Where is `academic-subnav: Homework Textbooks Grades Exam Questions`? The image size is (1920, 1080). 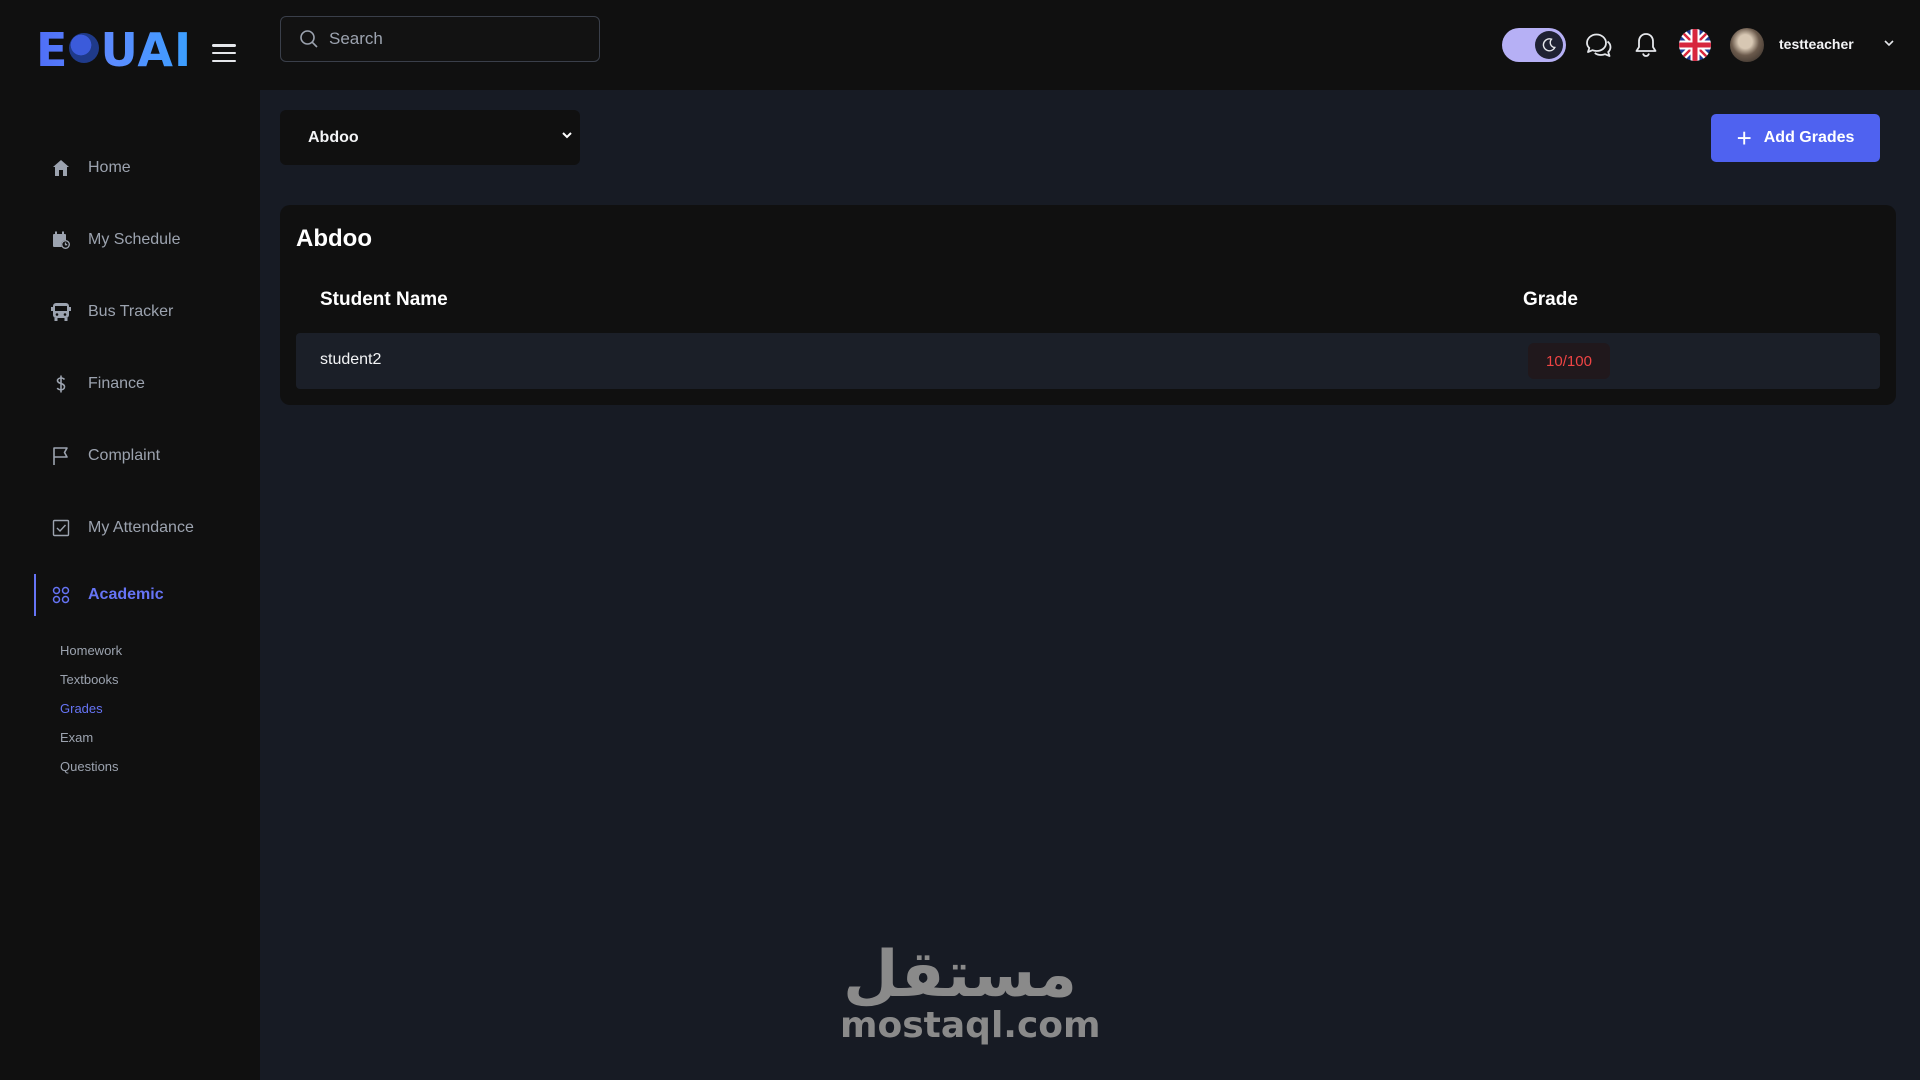 academic-subnav: Homework Textbooks Grades Exam Questions is located at coordinates (130, 708).